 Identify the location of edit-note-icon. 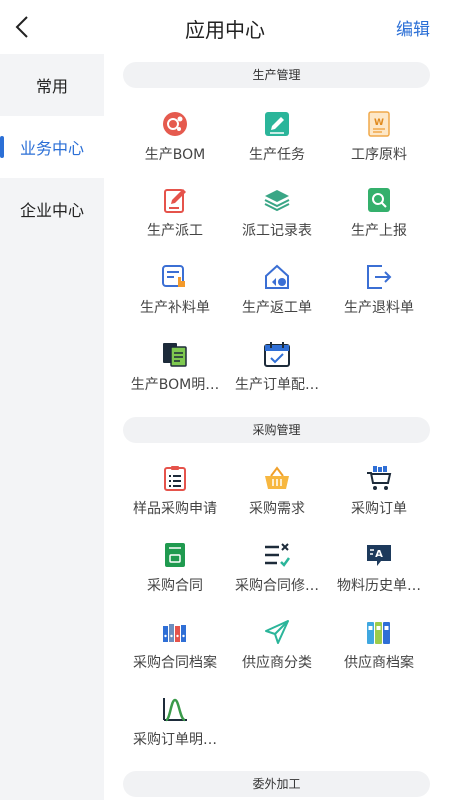
(277, 124).